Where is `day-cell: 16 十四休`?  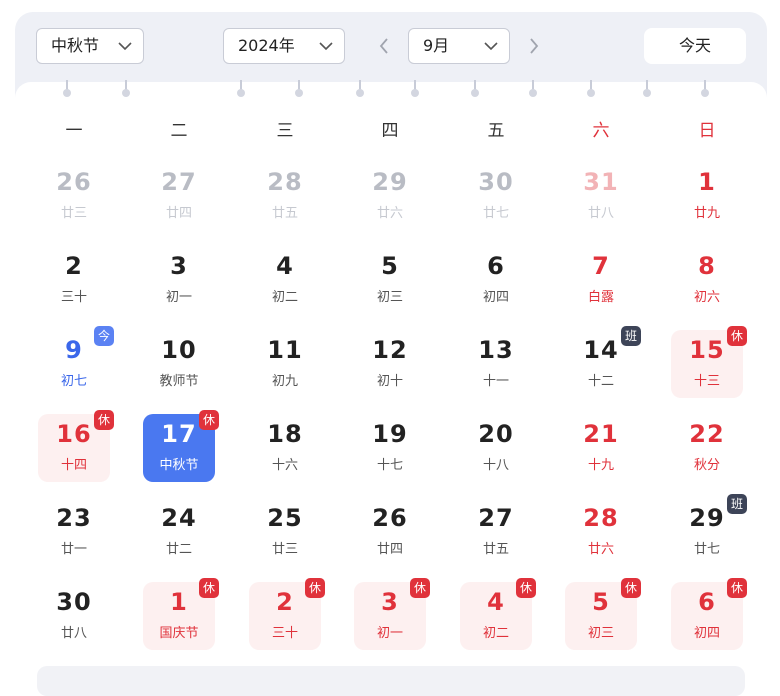
day-cell: 16 十四休 is located at coordinates (76, 446).